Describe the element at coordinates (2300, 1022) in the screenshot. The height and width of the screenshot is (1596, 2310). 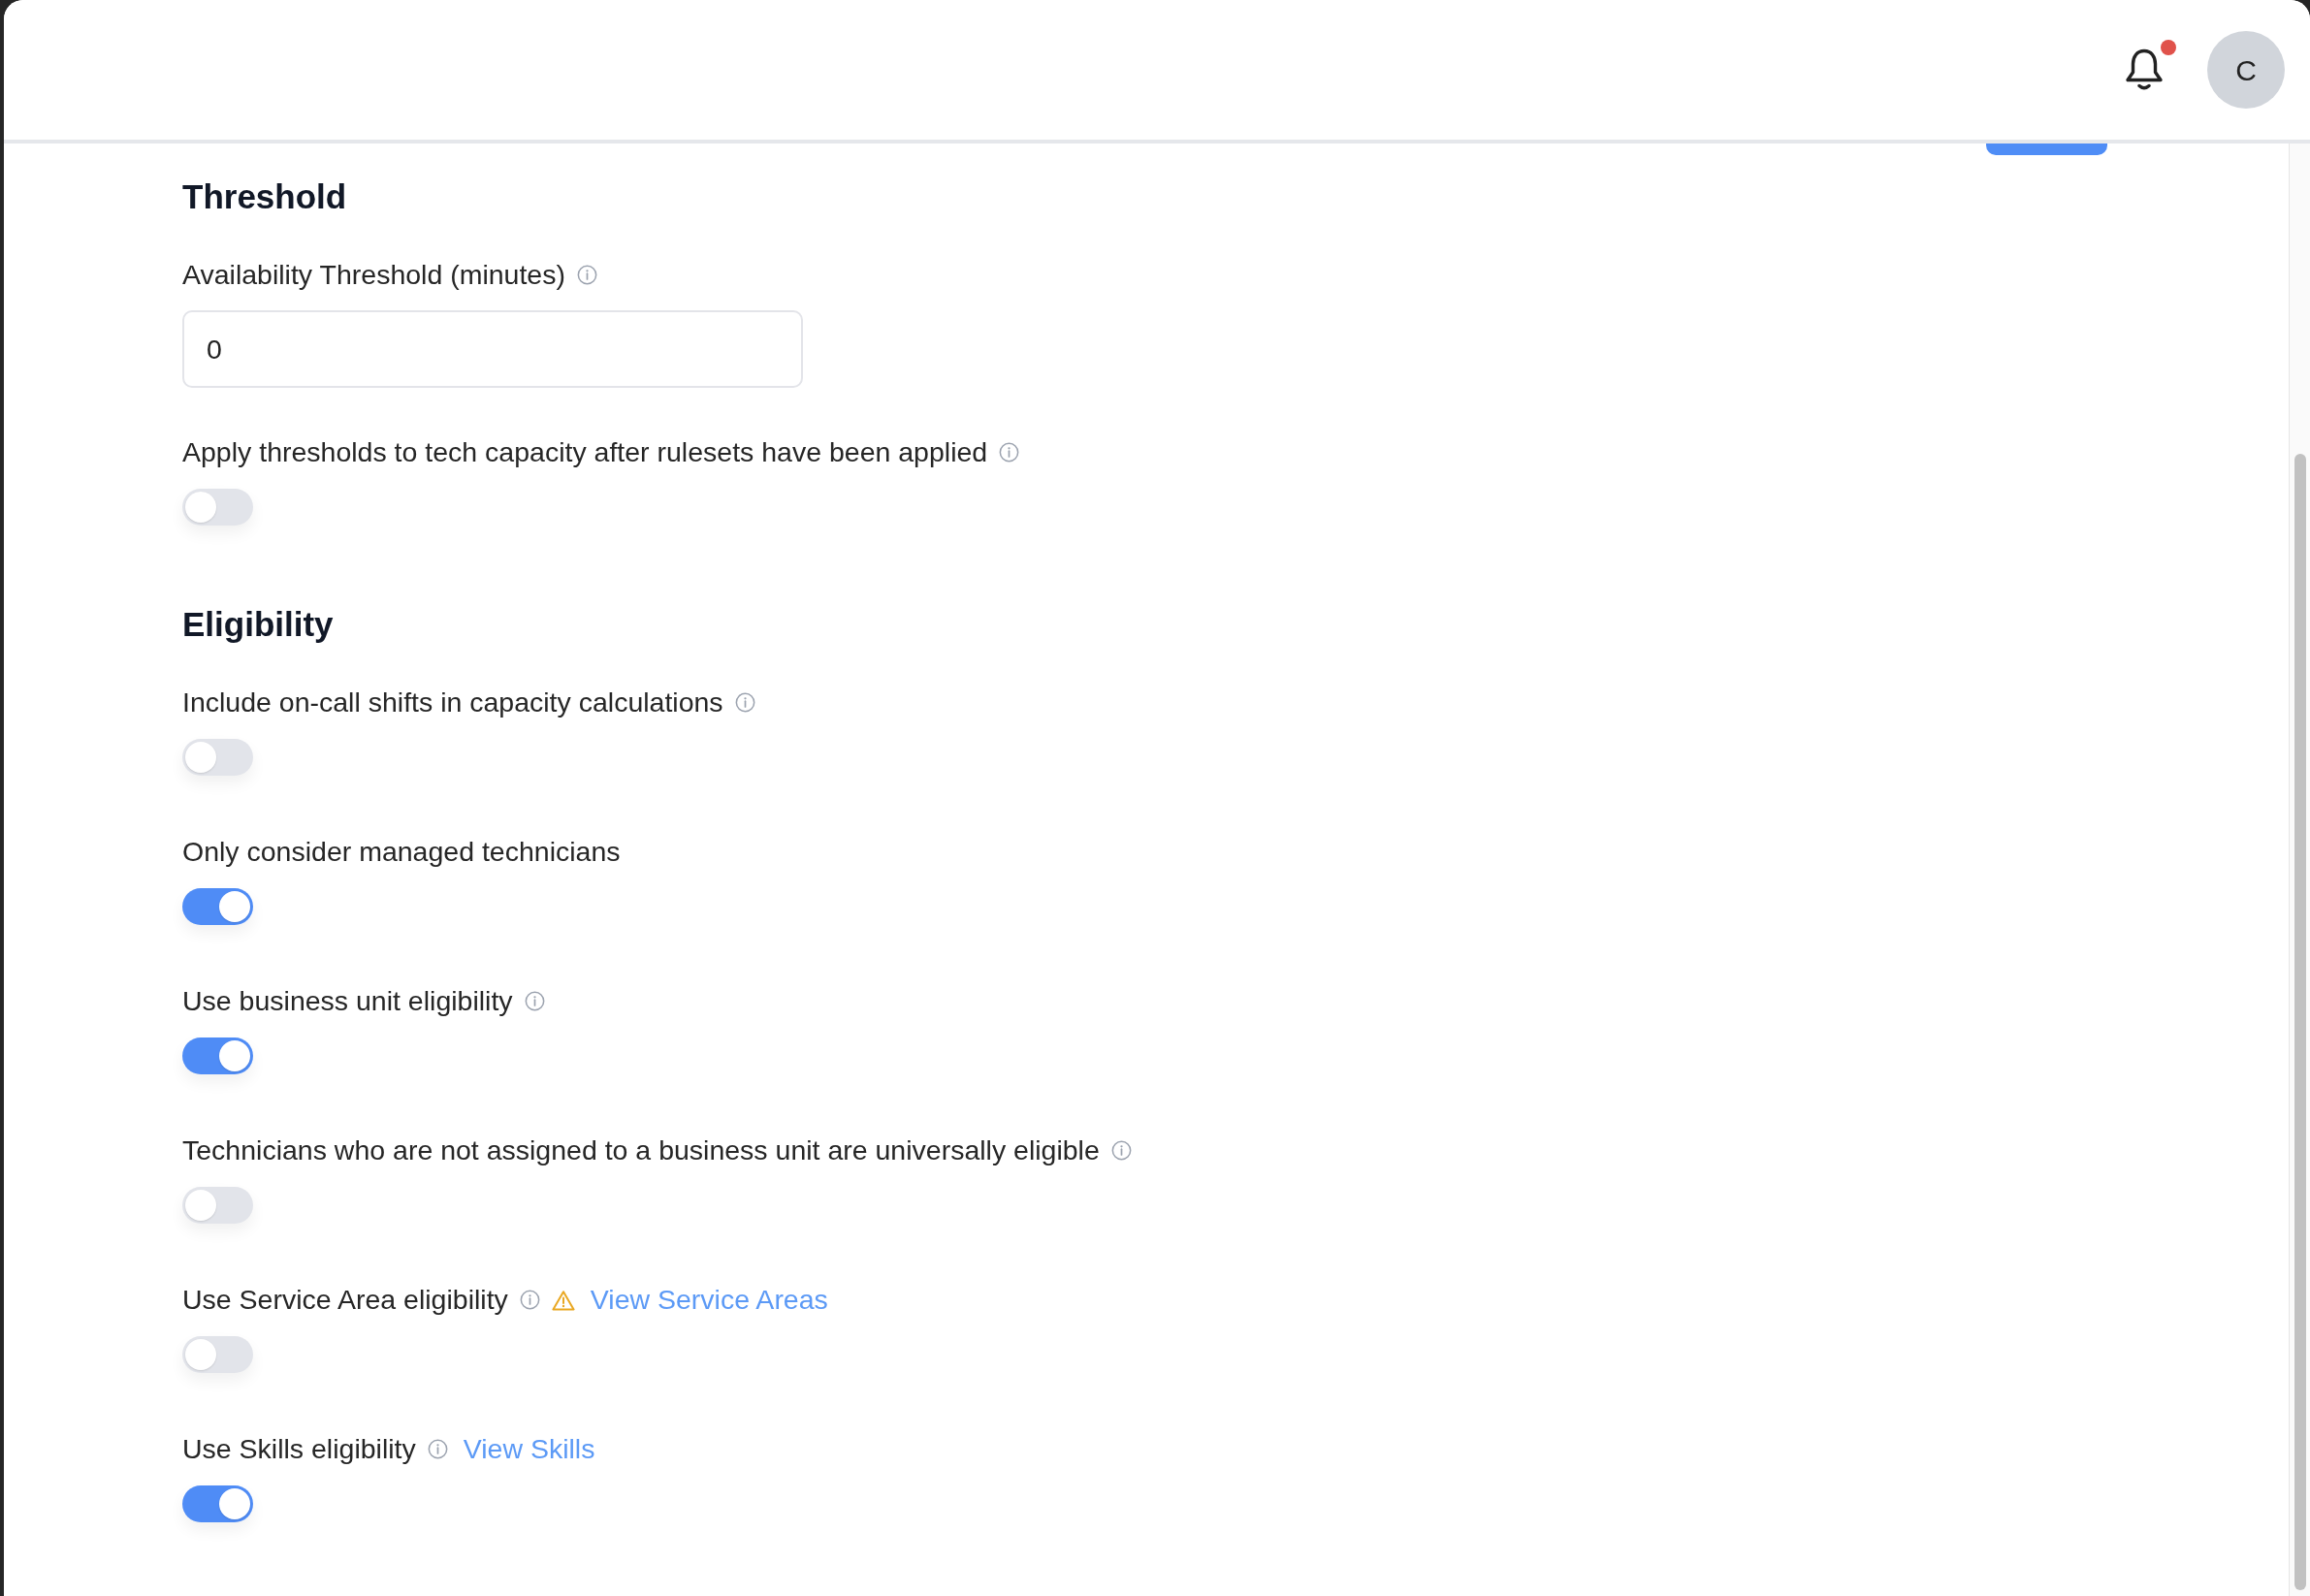
I see `scrollbar-thumb` at that location.